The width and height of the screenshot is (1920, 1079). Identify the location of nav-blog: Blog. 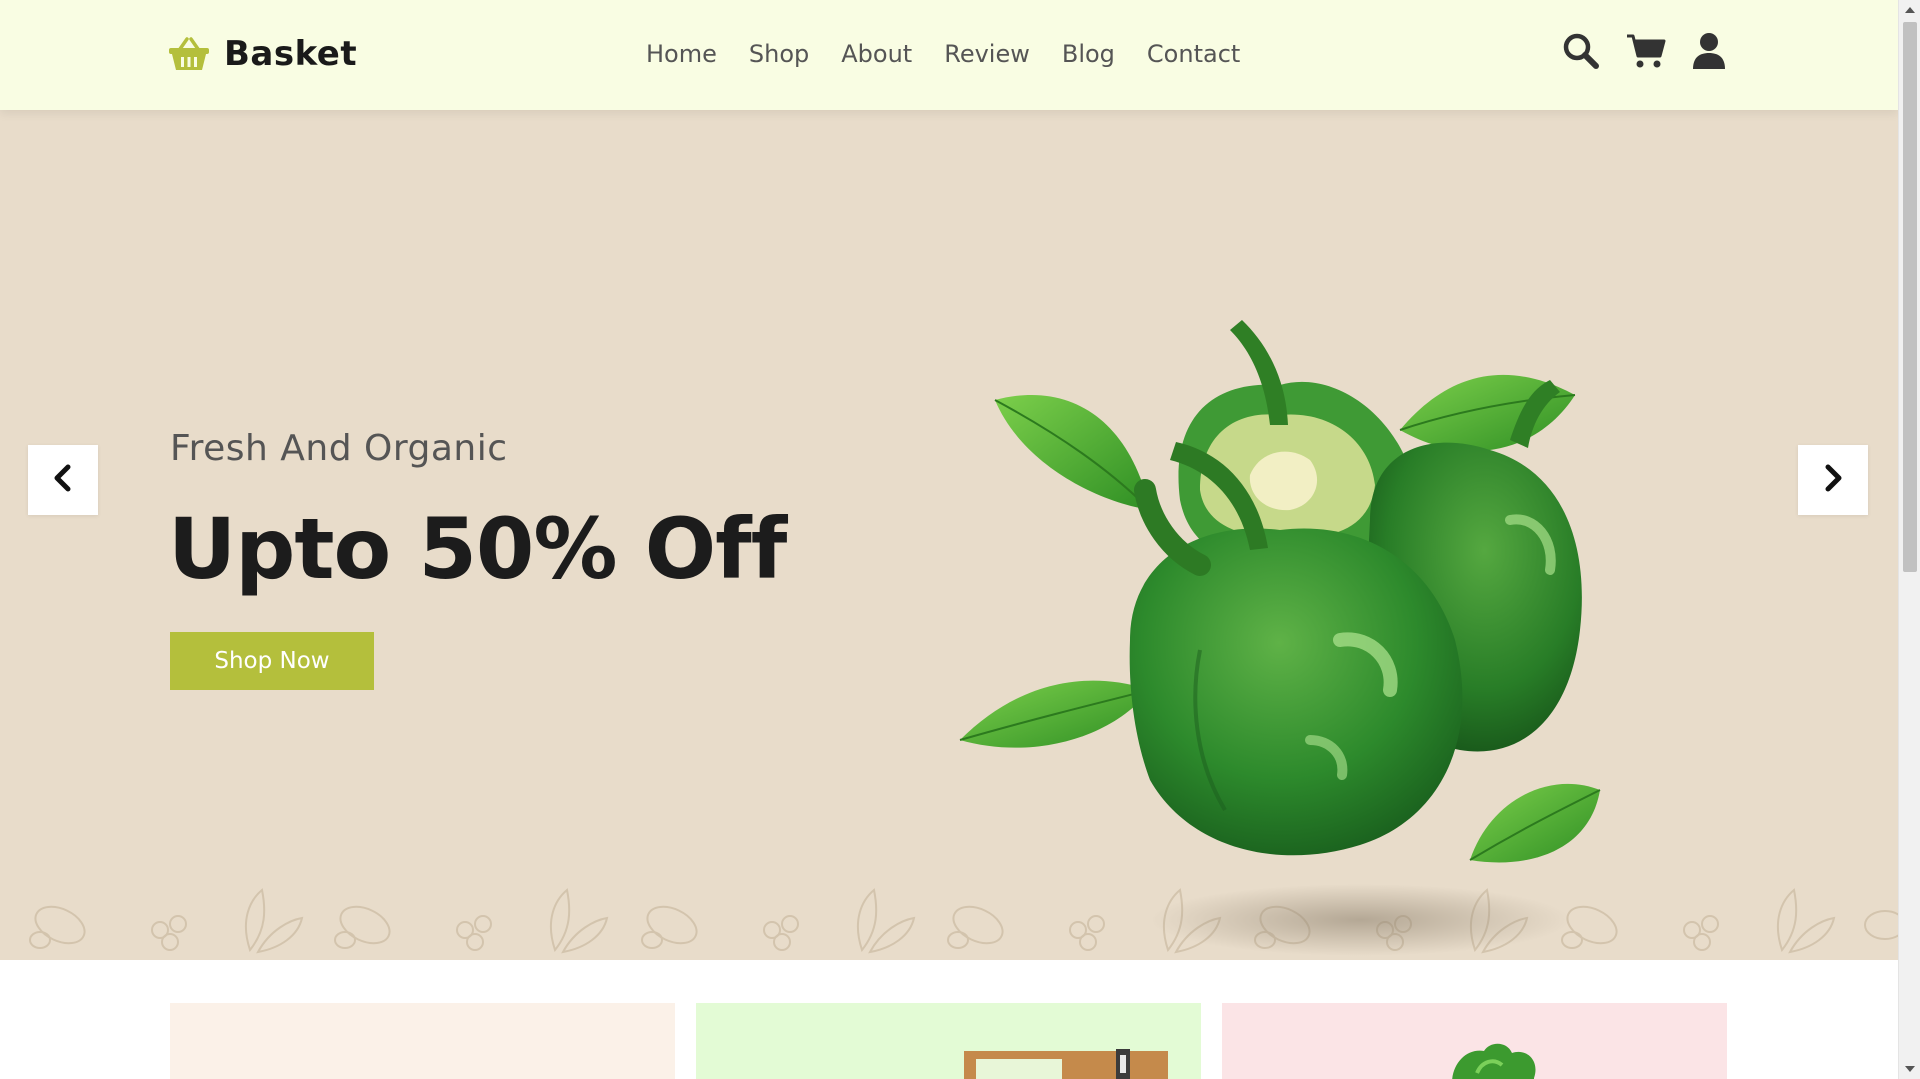
(1088, 54).